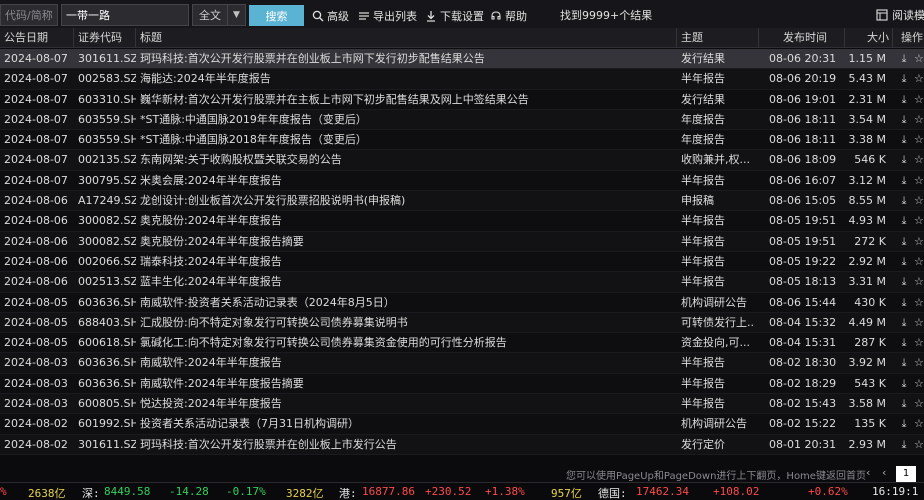 This screenshot has width=924, height=500. I want to click on row-title: 米奥会展:2024年半年度报告, so click(407, 181).